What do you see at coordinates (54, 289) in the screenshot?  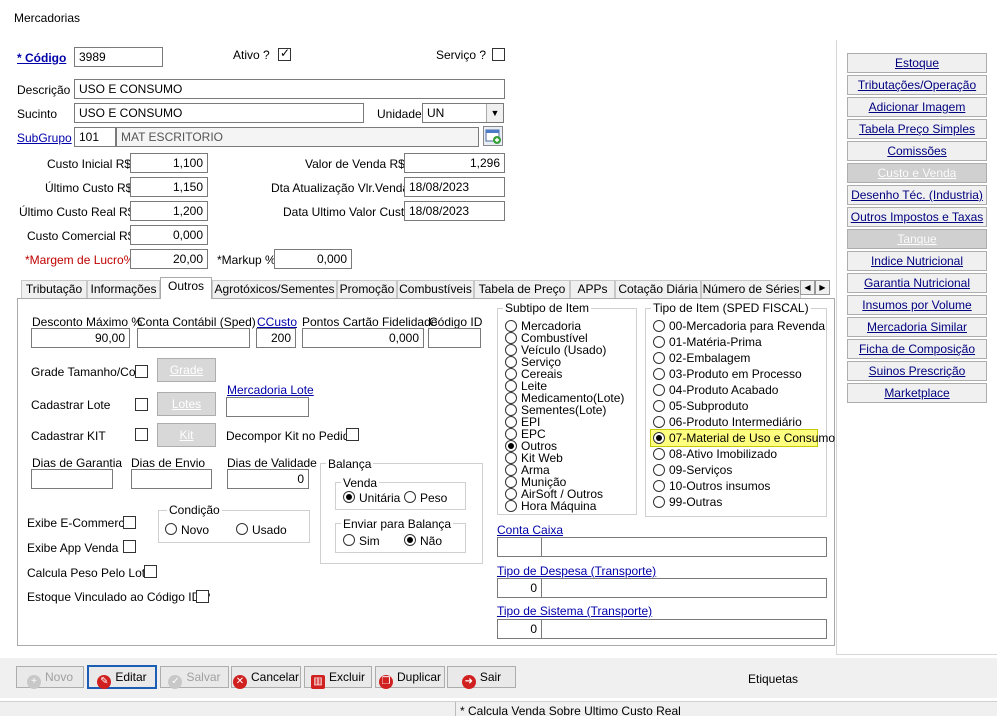 I see `tab-tributacao: Tributação` at bounding box center [54, 289].